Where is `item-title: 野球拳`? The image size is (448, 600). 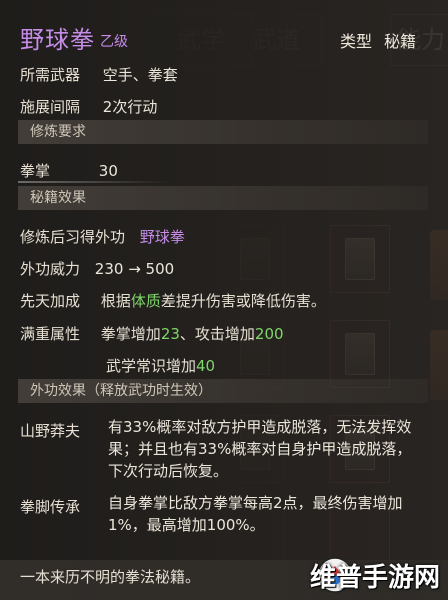
item-title: 野球拳 is located at coordinates (57, 40).